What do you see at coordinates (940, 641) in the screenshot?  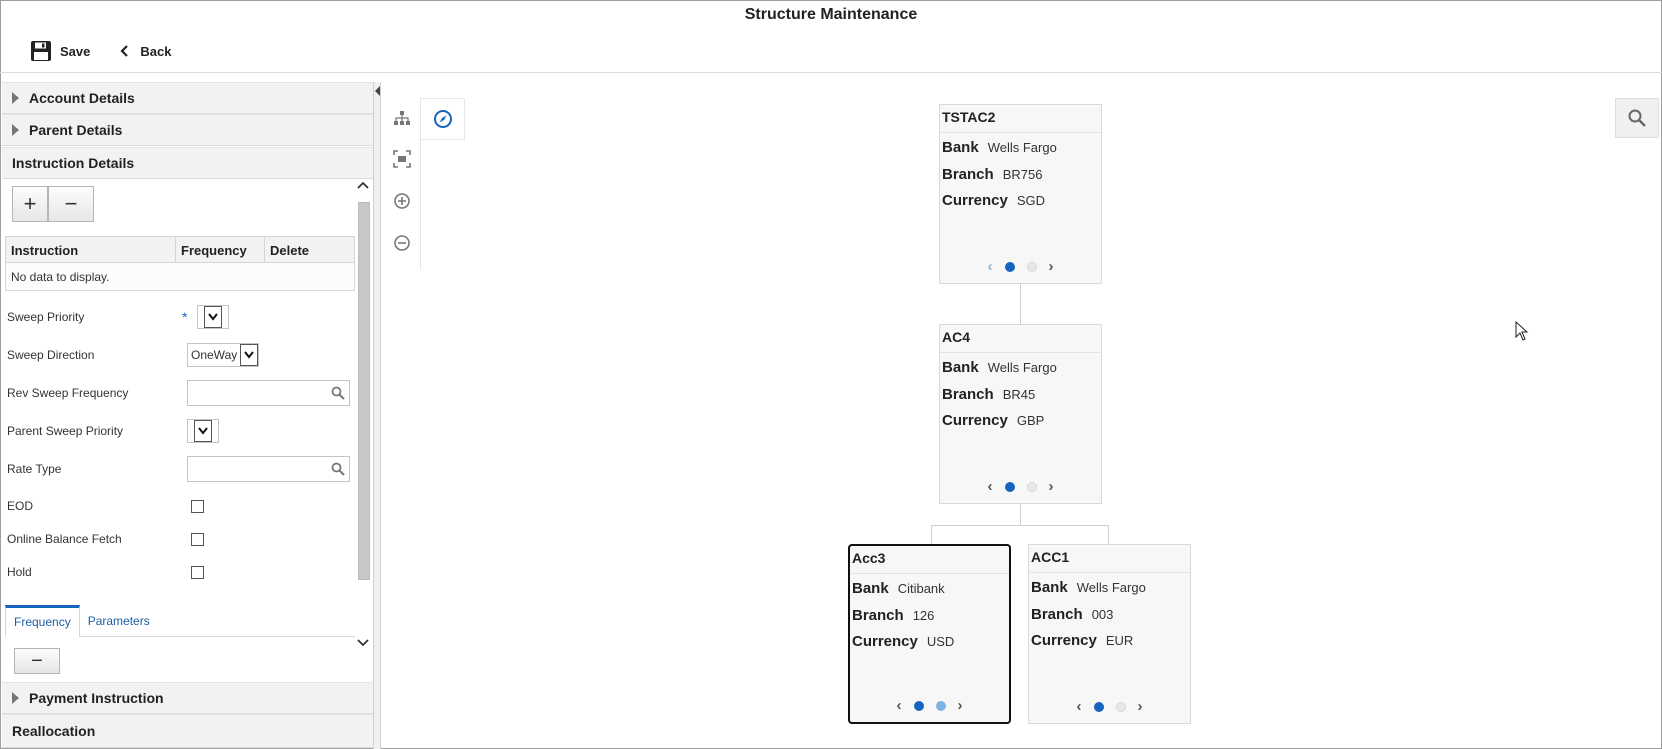 I see `currency-value: USD` at bounding box center [940, 641].